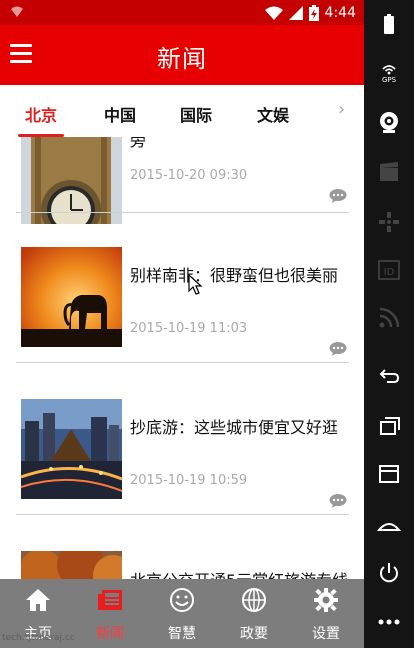 The height and width of the screenshot is (648, 414). I want to click on gear-icon, so click(326, 600).